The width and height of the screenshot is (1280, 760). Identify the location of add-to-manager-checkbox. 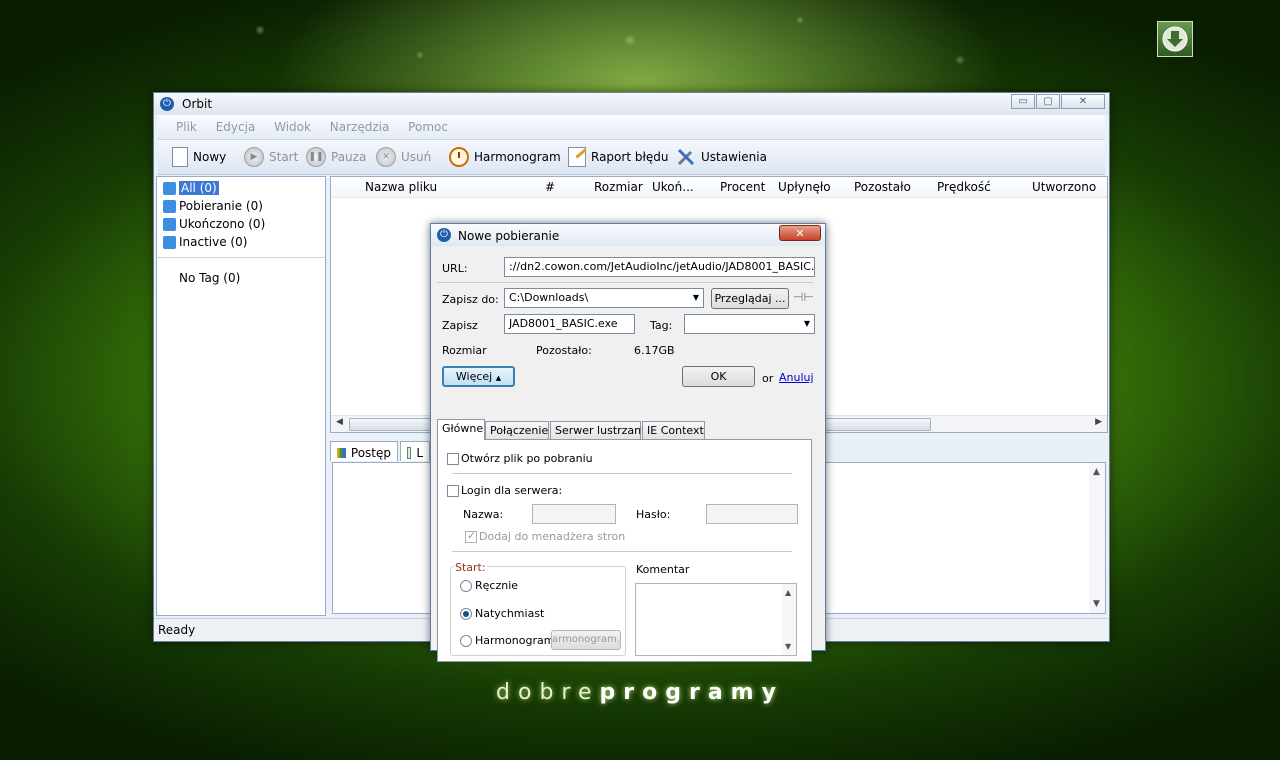
(471, 536).